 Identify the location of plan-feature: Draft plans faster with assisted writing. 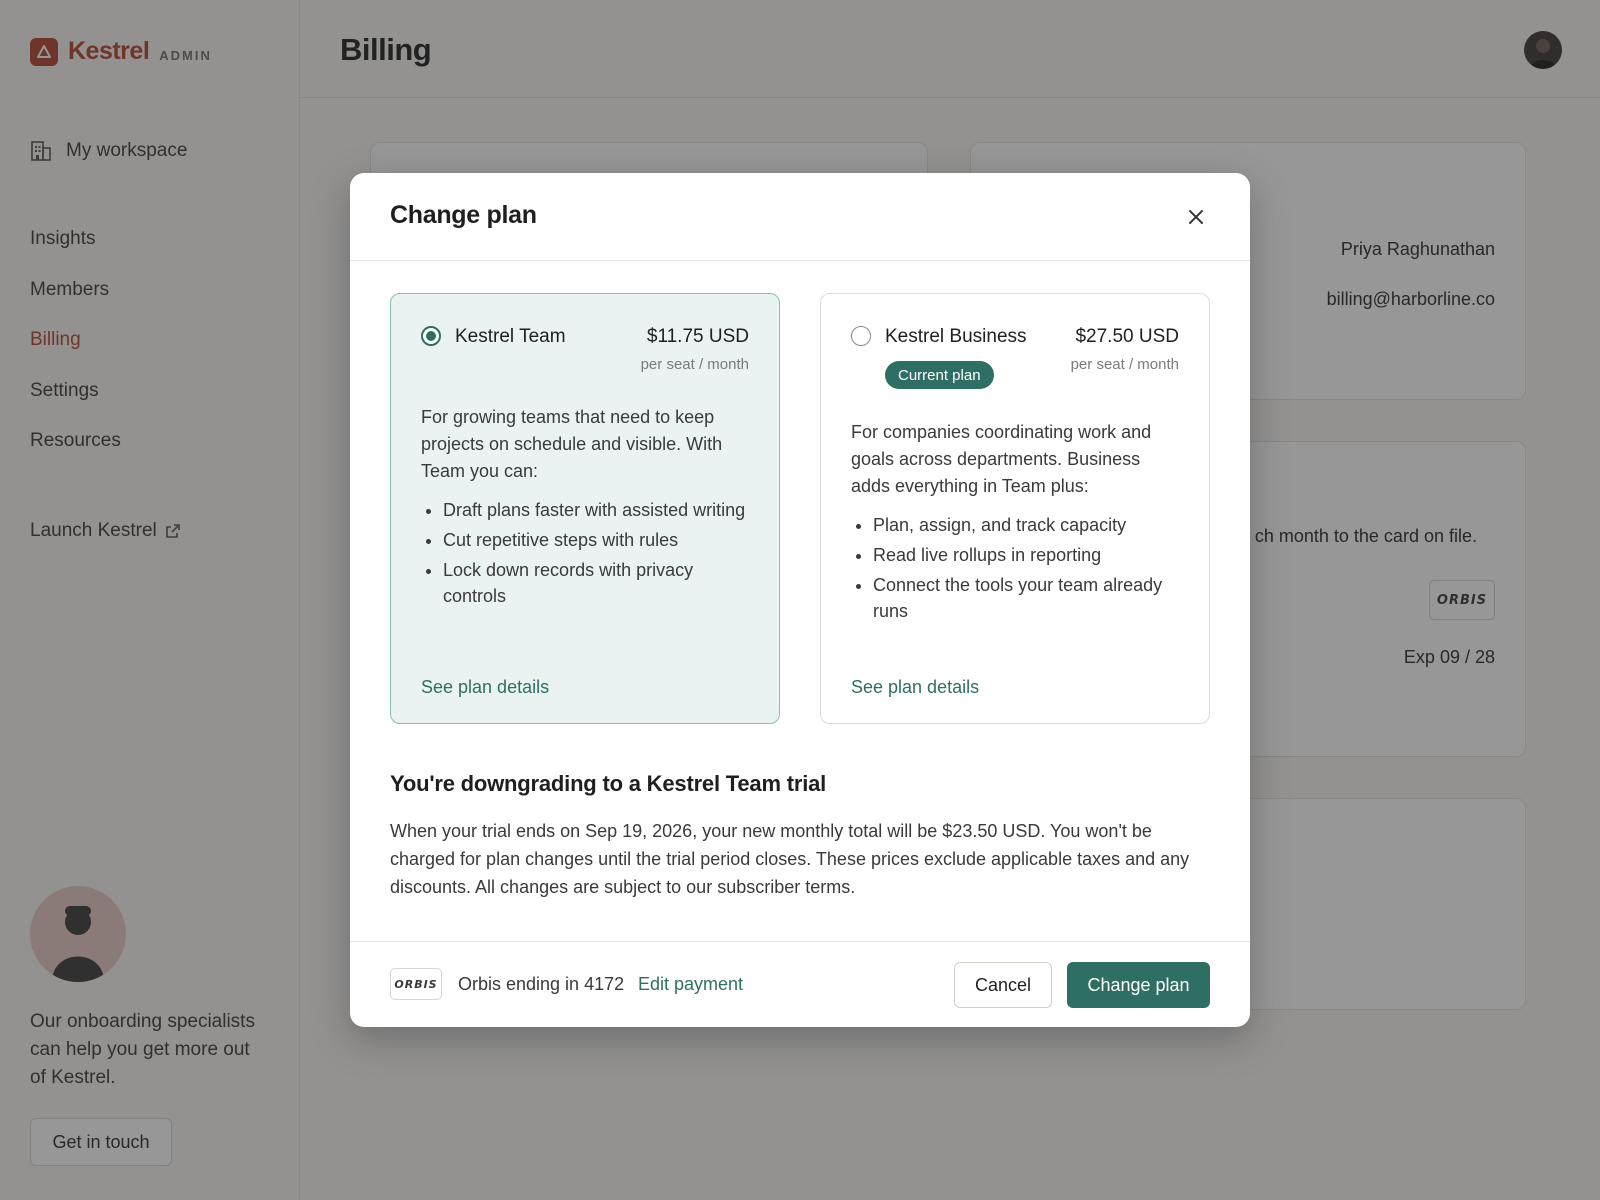
(596, 510).